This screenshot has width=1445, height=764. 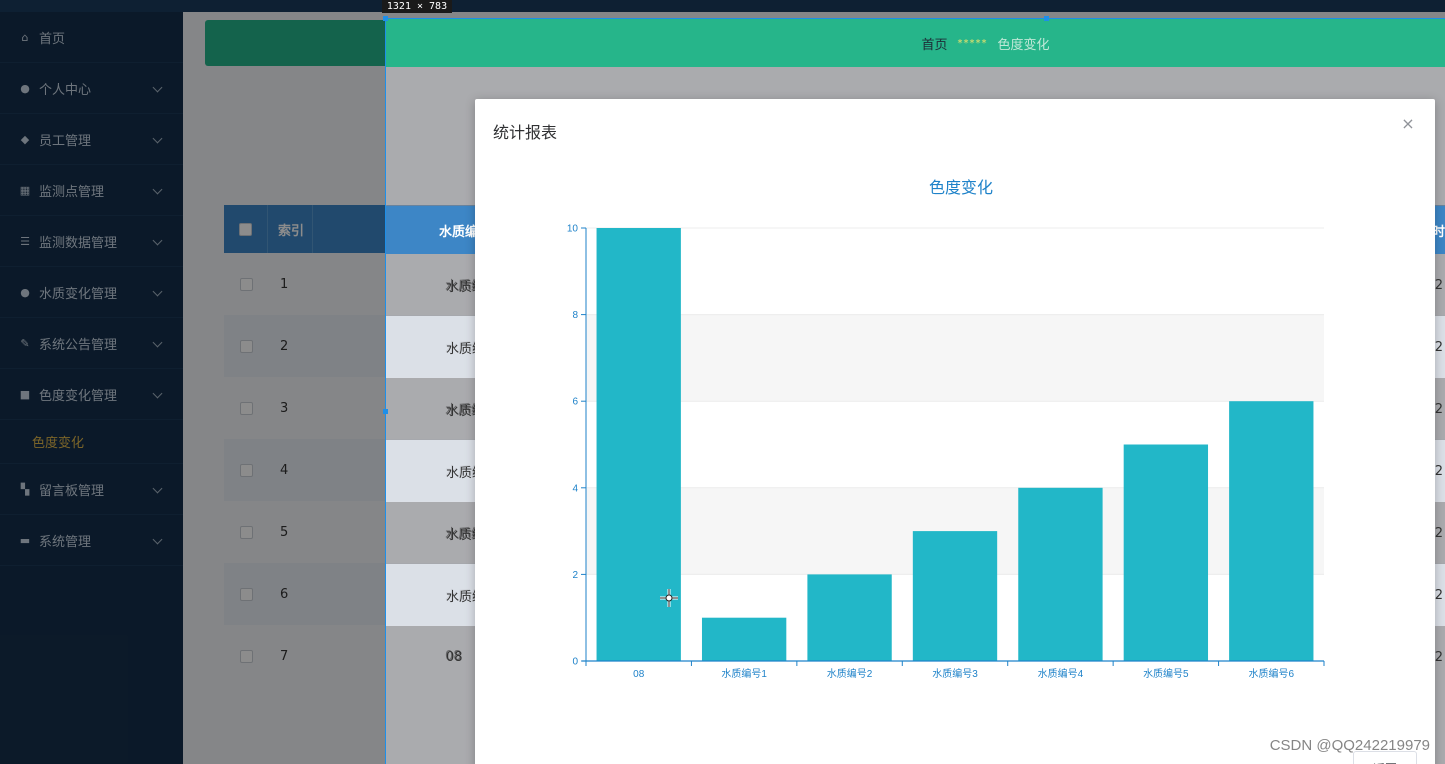 I want to click on y-tick-label: 4, so click(x=575, y=488).